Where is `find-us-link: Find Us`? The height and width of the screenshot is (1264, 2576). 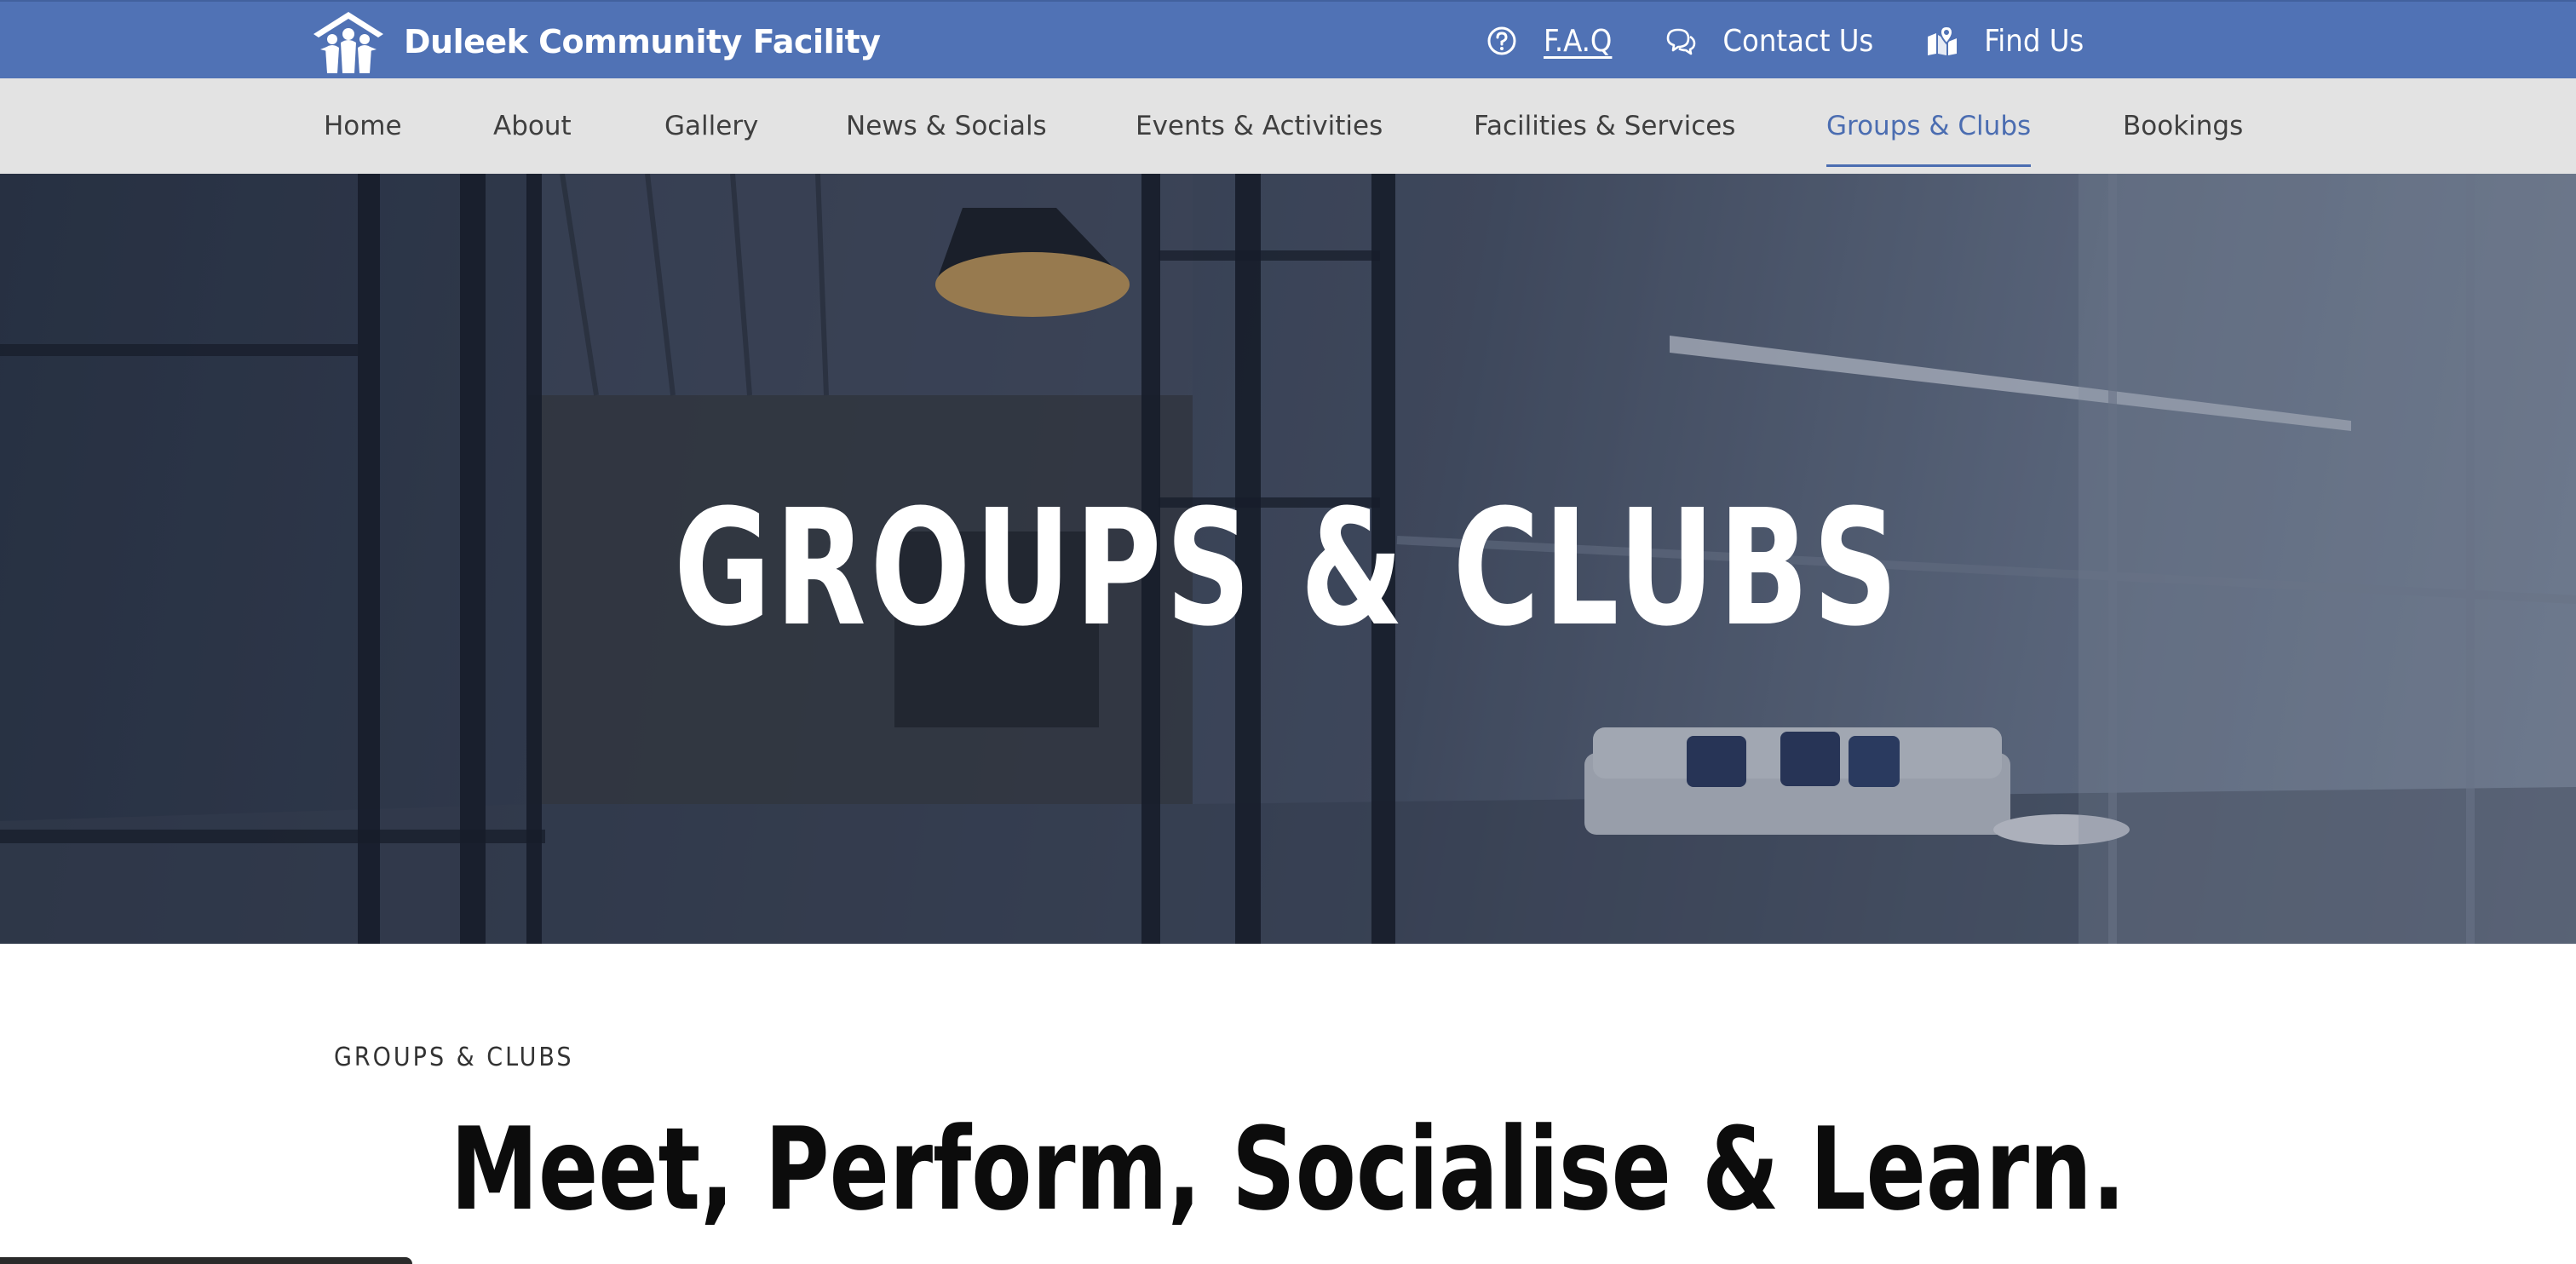
find-us-link: Find Us is located at coordinates (2005, 41).